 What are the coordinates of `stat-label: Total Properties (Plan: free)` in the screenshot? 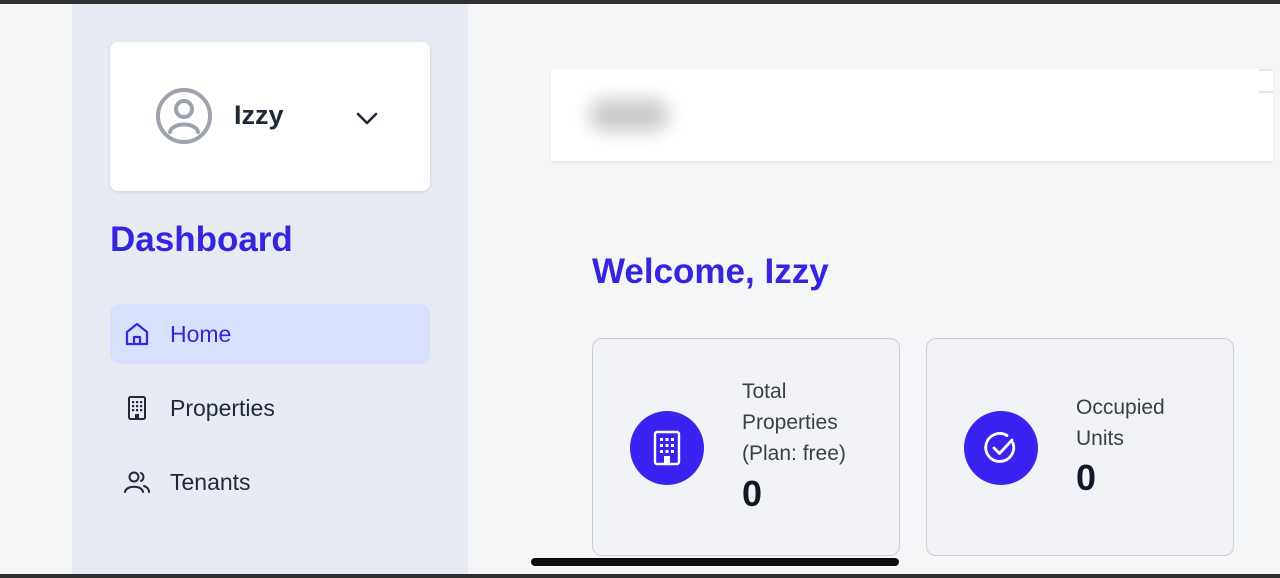 It's located at (794, 422).